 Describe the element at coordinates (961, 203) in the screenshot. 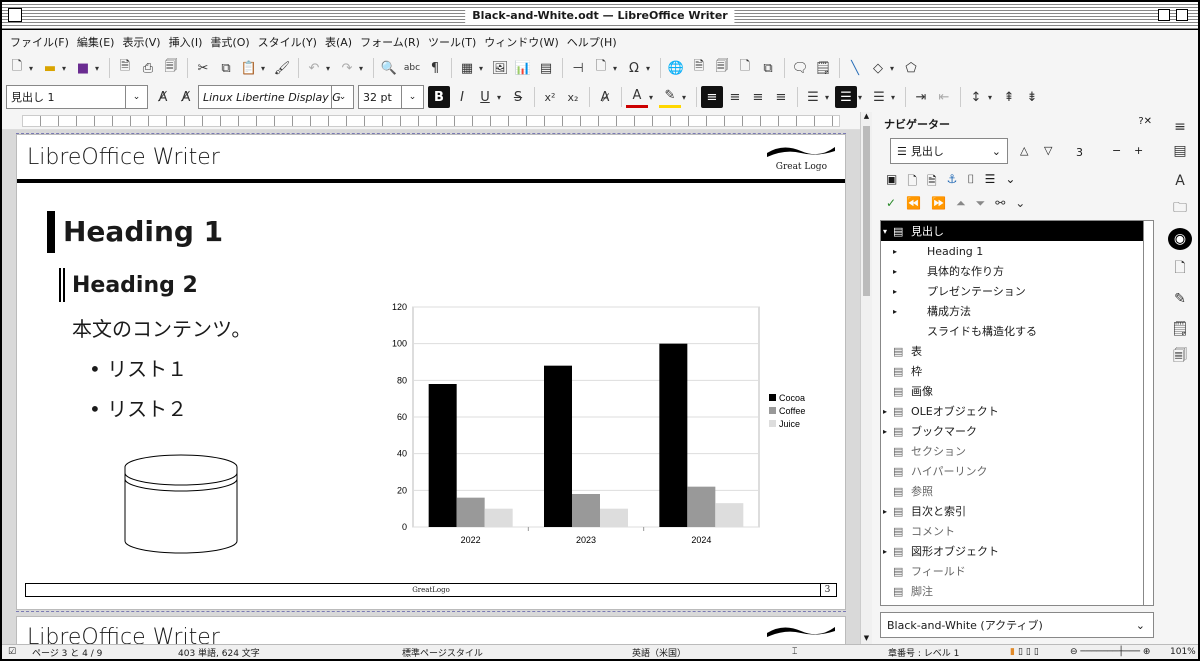

I see `chapter-up-icon: ⏶` at that location.